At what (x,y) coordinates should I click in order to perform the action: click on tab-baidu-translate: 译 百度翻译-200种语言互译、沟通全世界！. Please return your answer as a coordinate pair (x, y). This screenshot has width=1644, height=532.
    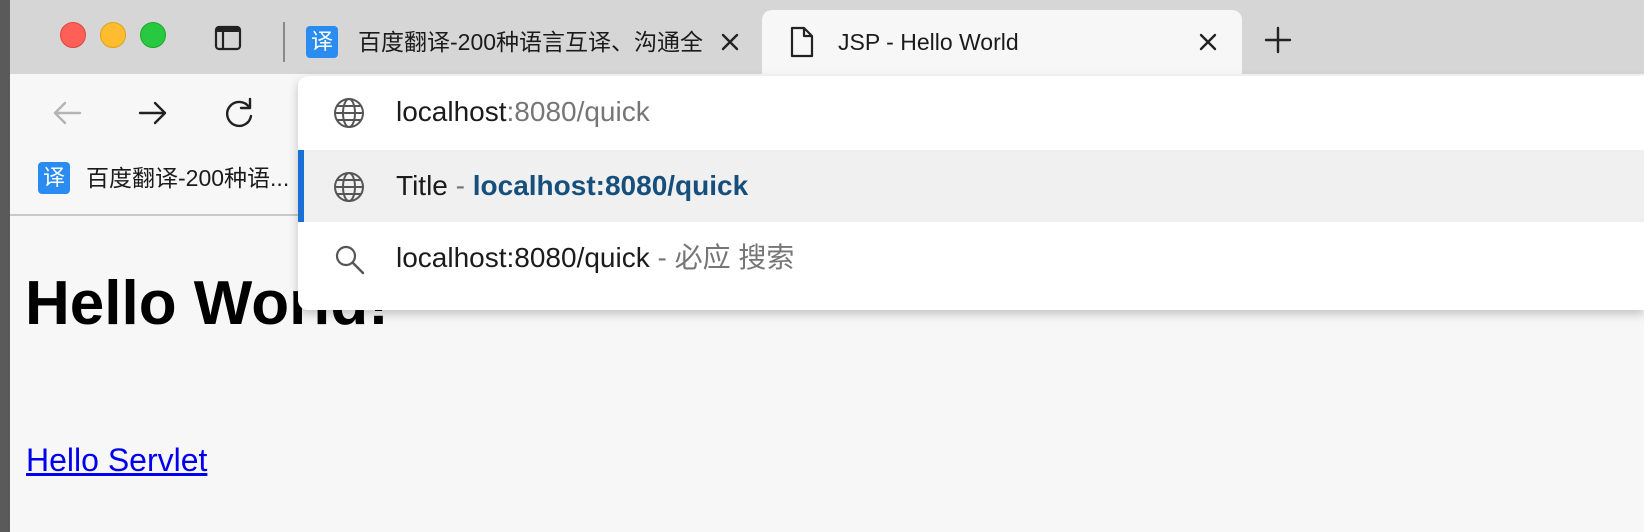
    Looking at the image, I should click on (525, 42).